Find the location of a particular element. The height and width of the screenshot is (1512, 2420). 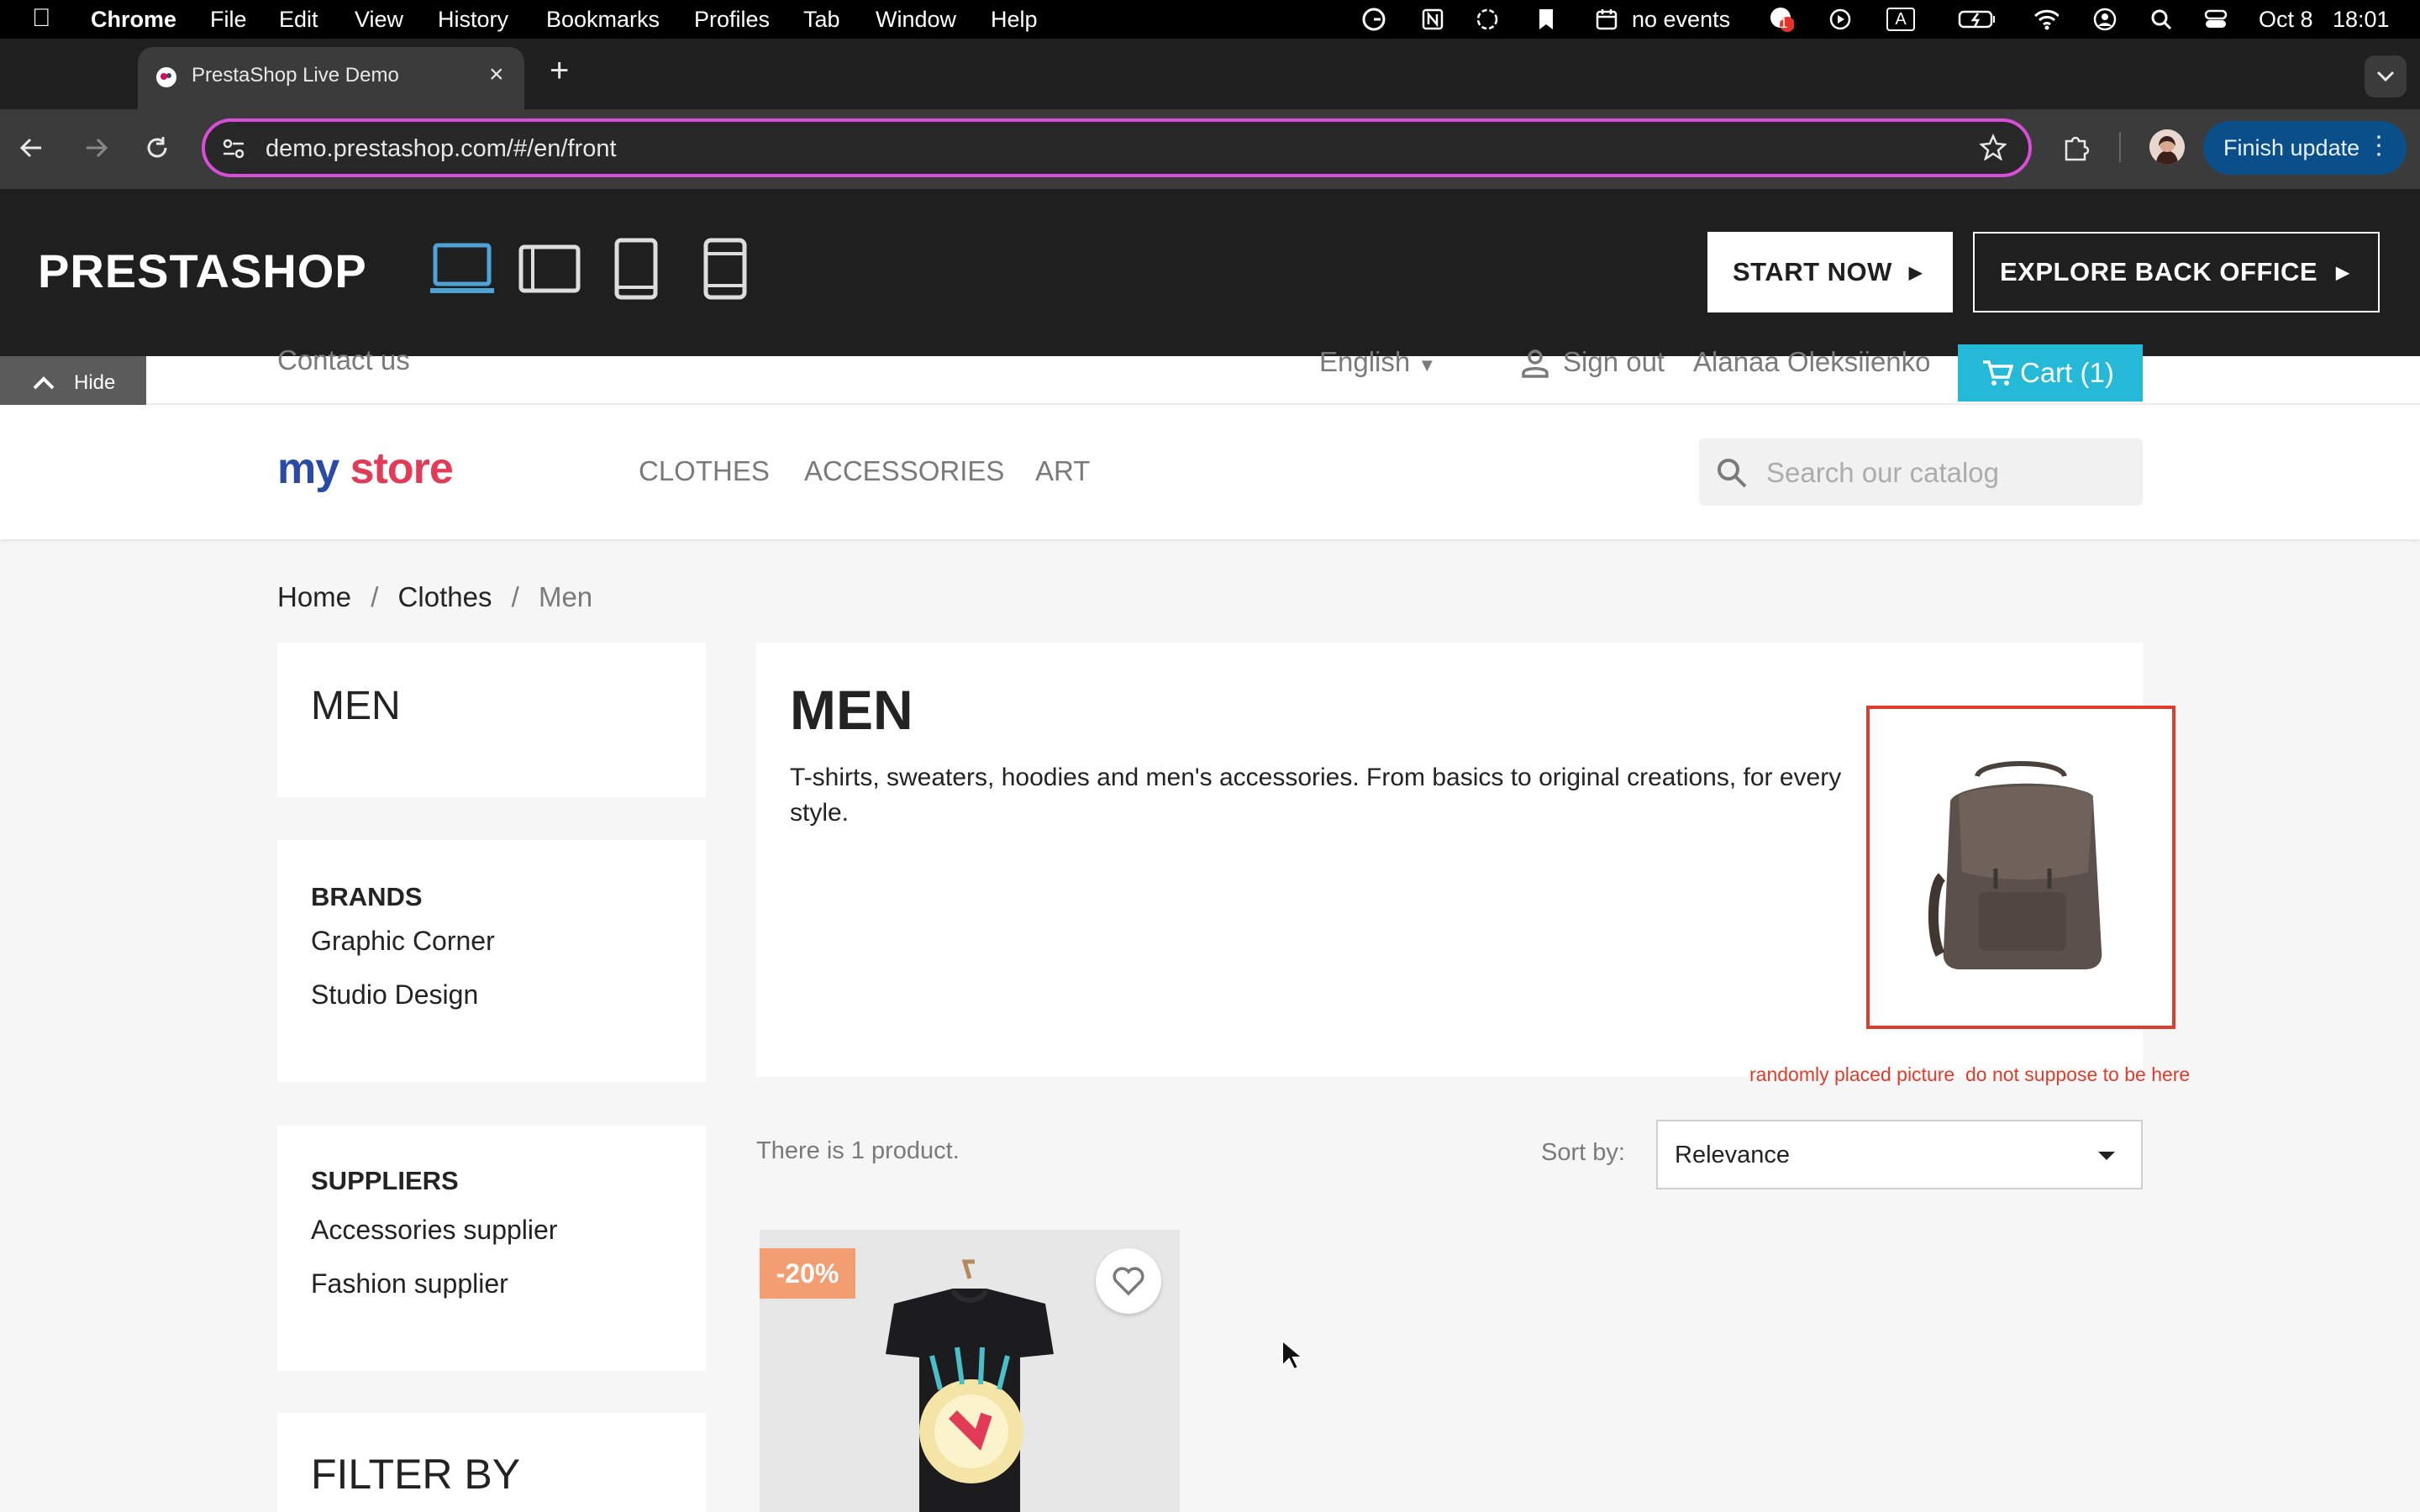

caret-down-icon is located at coordinates (2106, 1156).